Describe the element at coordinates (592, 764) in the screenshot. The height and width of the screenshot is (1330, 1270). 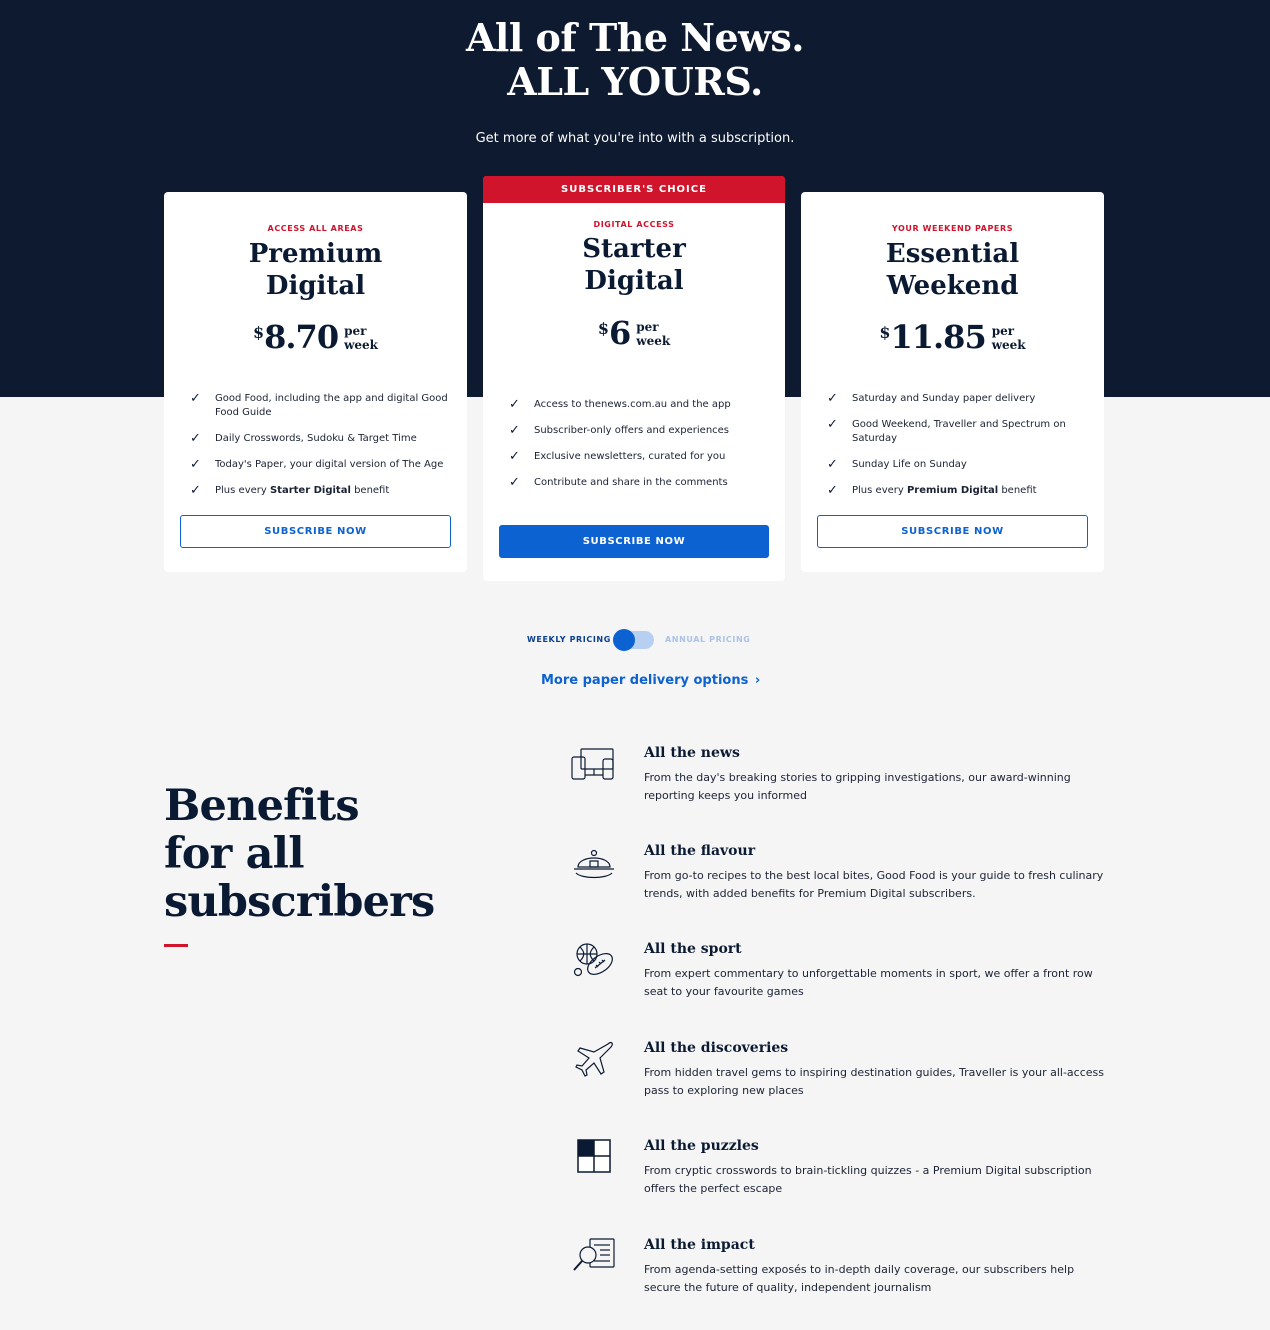
I see `devices-icon` at that location.